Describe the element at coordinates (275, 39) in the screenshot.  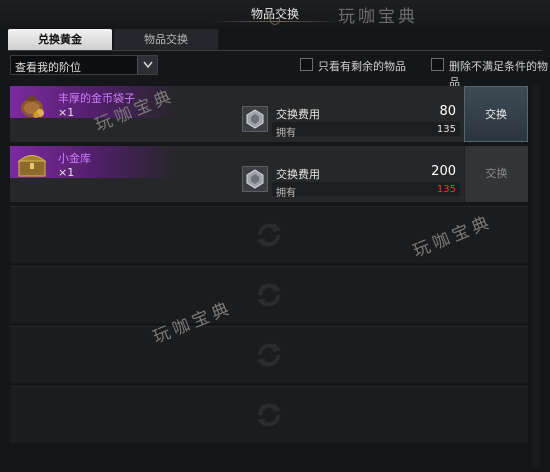
I see `tab-bar: 兑换黄金 物品交换` at that location.